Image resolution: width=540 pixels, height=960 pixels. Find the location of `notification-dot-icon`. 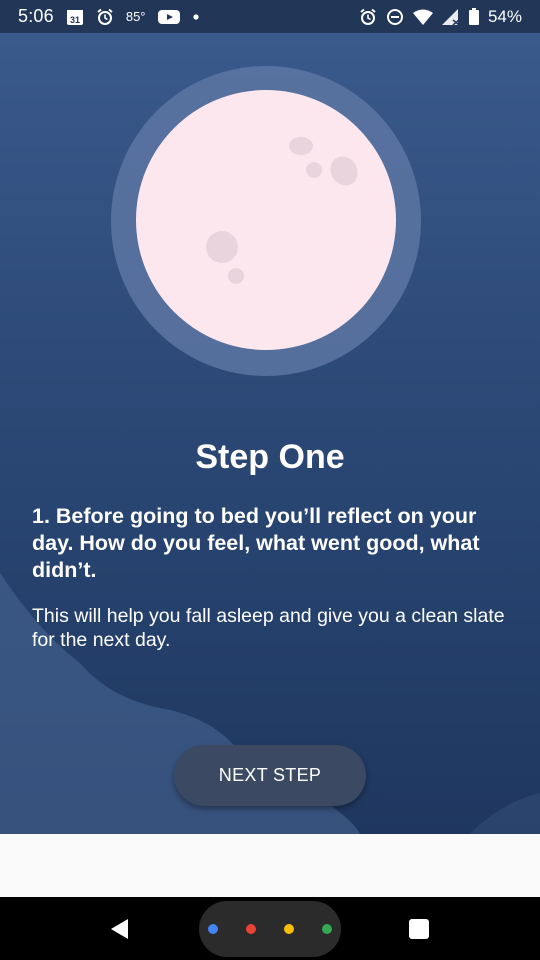

notification-dot-icon is located at coordinates (196, 17).